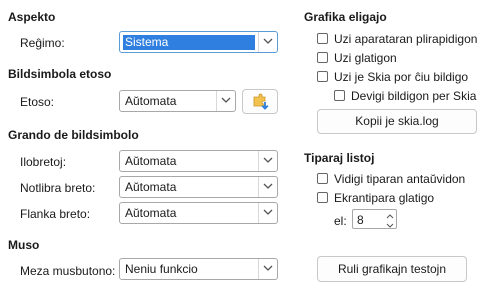 Image resolution: width=486 pixels, height=290 pixels. What do you see at coordinates (73, 135) in the screenshot?
I see `heading-grando: Grando de bildsimbolo` at bounding box center [73, 135].